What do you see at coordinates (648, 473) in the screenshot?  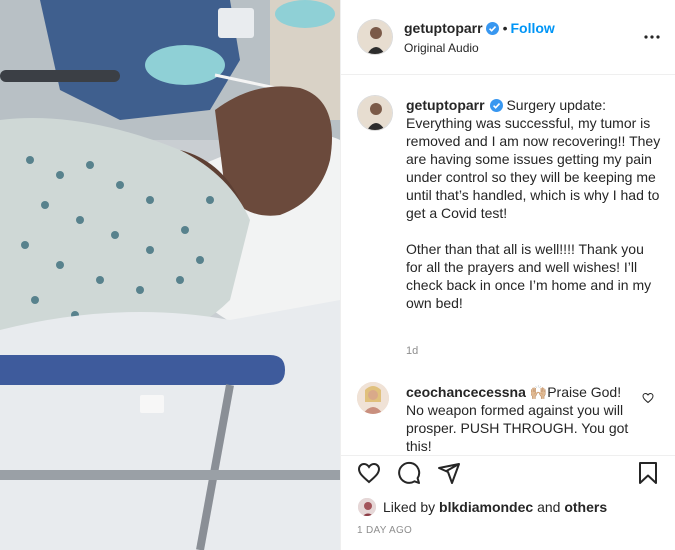 I see `bookmark-icon` at bounding box center [648, 473].